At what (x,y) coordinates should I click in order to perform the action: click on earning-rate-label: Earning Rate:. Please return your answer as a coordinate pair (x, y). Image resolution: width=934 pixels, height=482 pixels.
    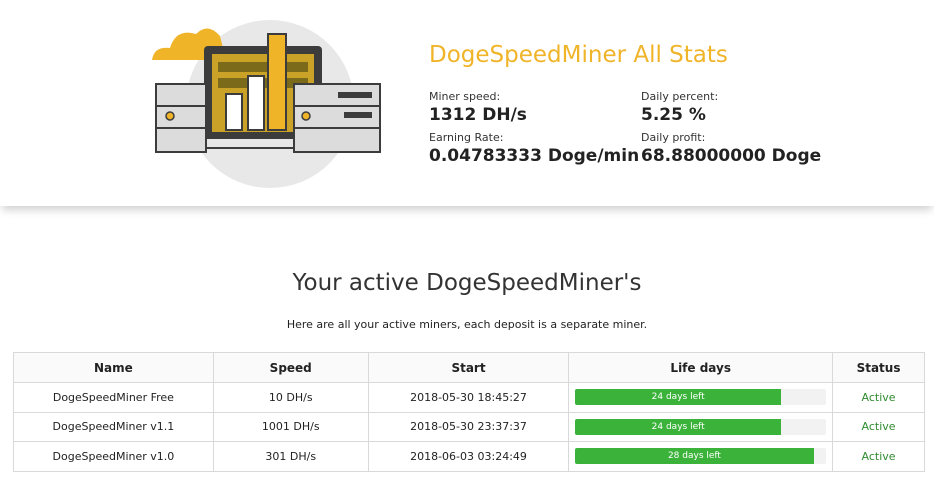
    Looking at the image, I should click on (466, 137).